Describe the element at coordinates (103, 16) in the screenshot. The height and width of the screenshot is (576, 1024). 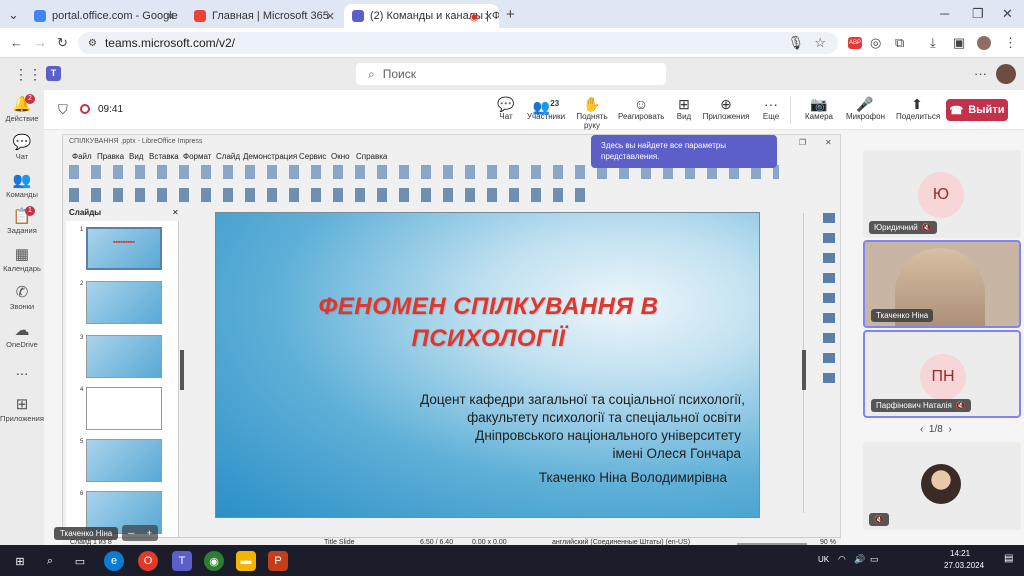
I see `browser-tab-google: portal.office.com - Google Sea ✕` at that location.